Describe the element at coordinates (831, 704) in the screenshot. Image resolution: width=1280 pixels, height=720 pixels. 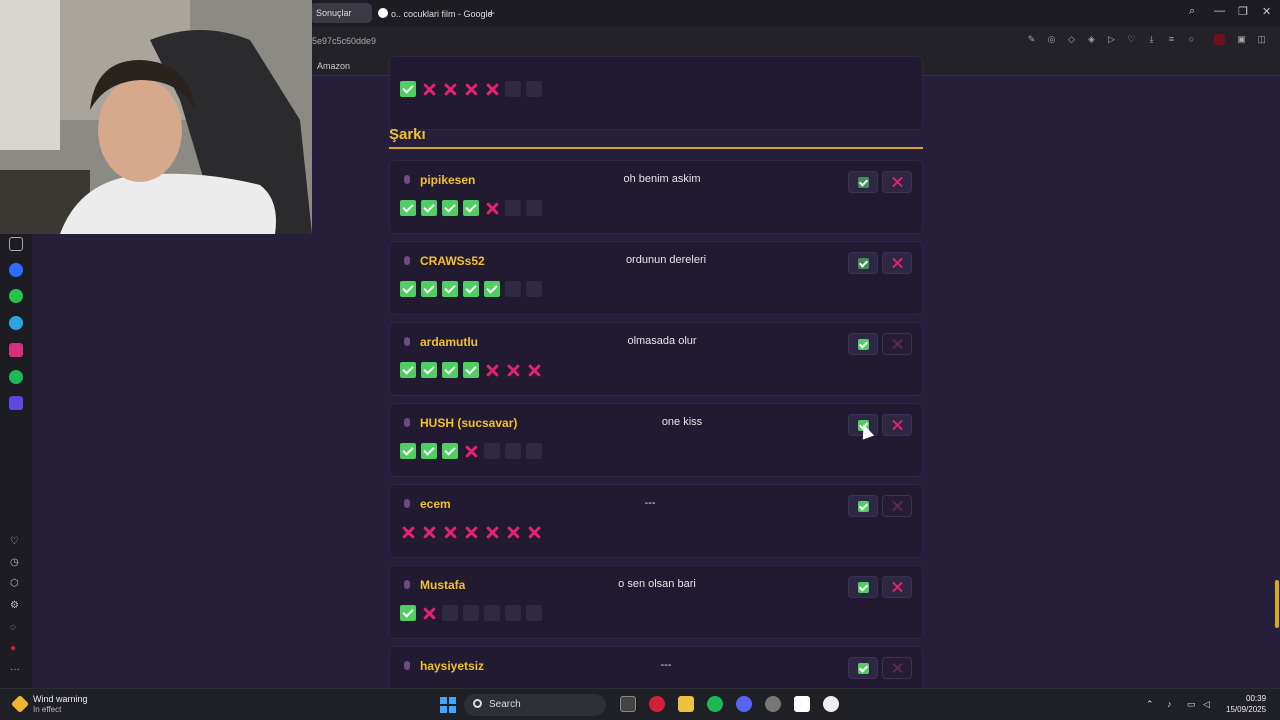
I see `app-g-icon` at that location.